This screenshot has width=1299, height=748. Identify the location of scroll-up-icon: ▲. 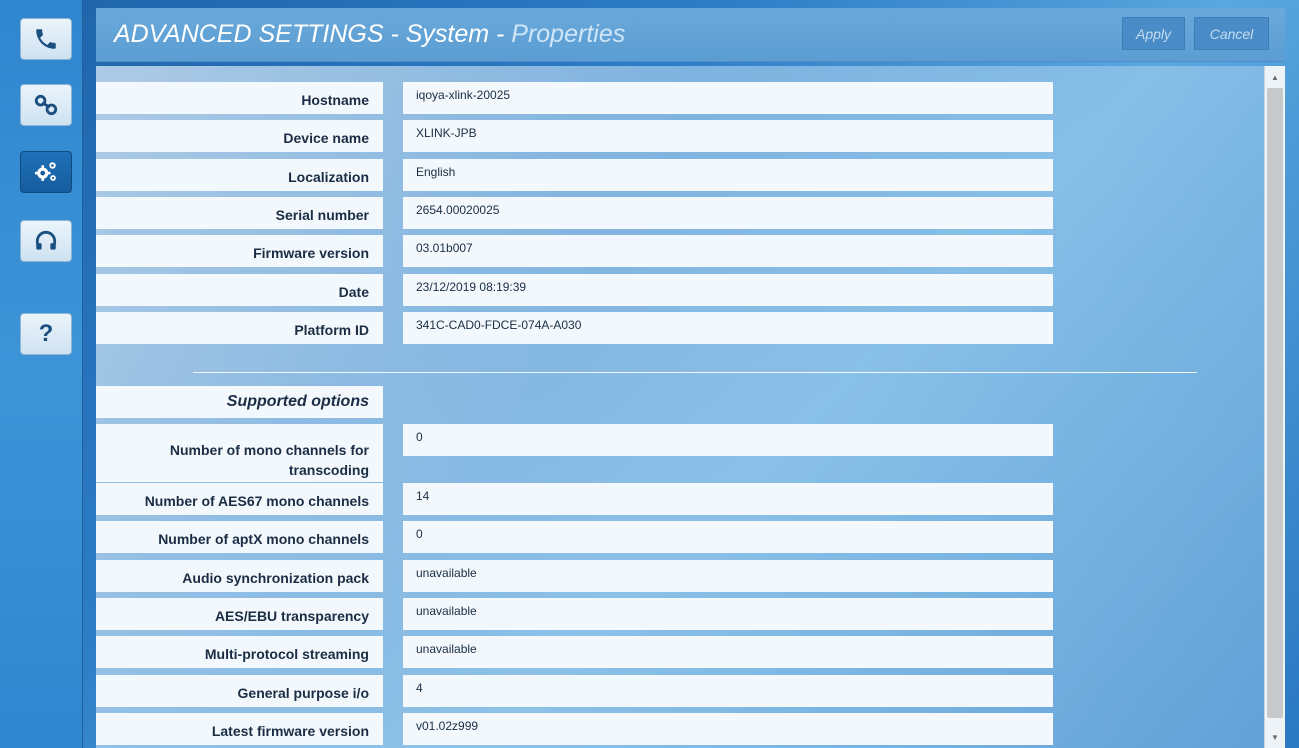
(1275, 77).